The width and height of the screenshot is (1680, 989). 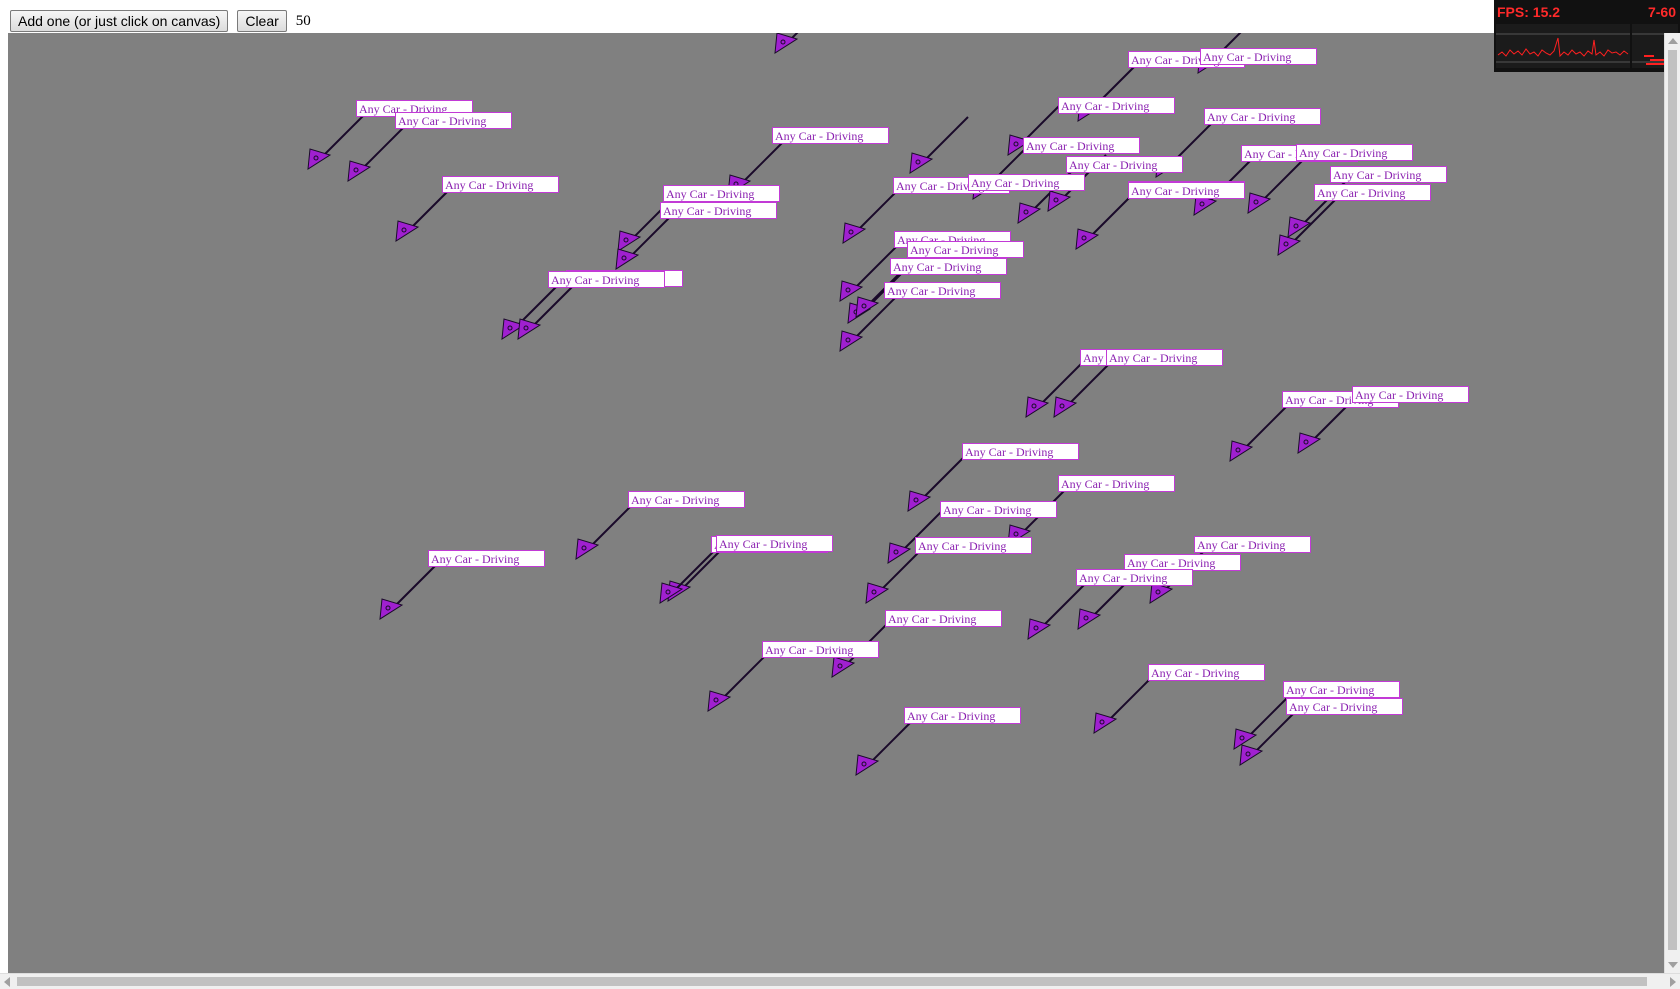 What do you see at coordinates (1673, 41) in the screenshot?
I see `scroll-up-icon` at bounding box center [1673, 41].